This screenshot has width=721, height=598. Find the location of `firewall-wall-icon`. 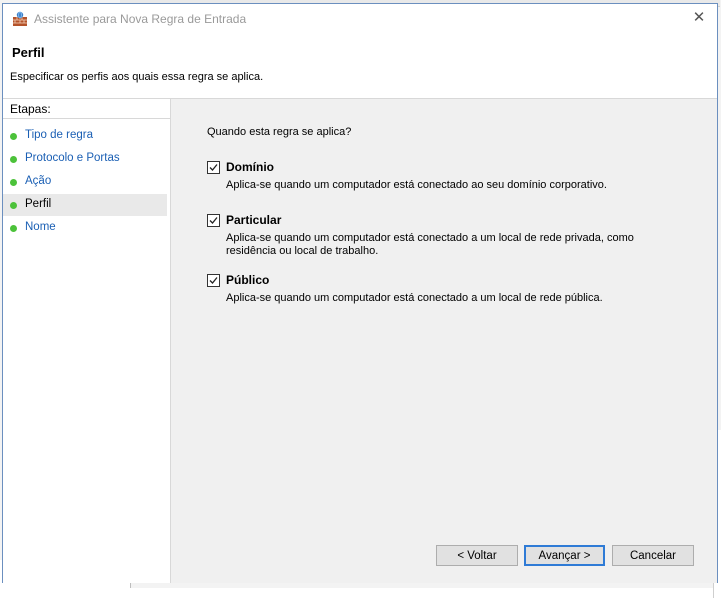

firewall-wall-icon is located at coordinates (20, 19).